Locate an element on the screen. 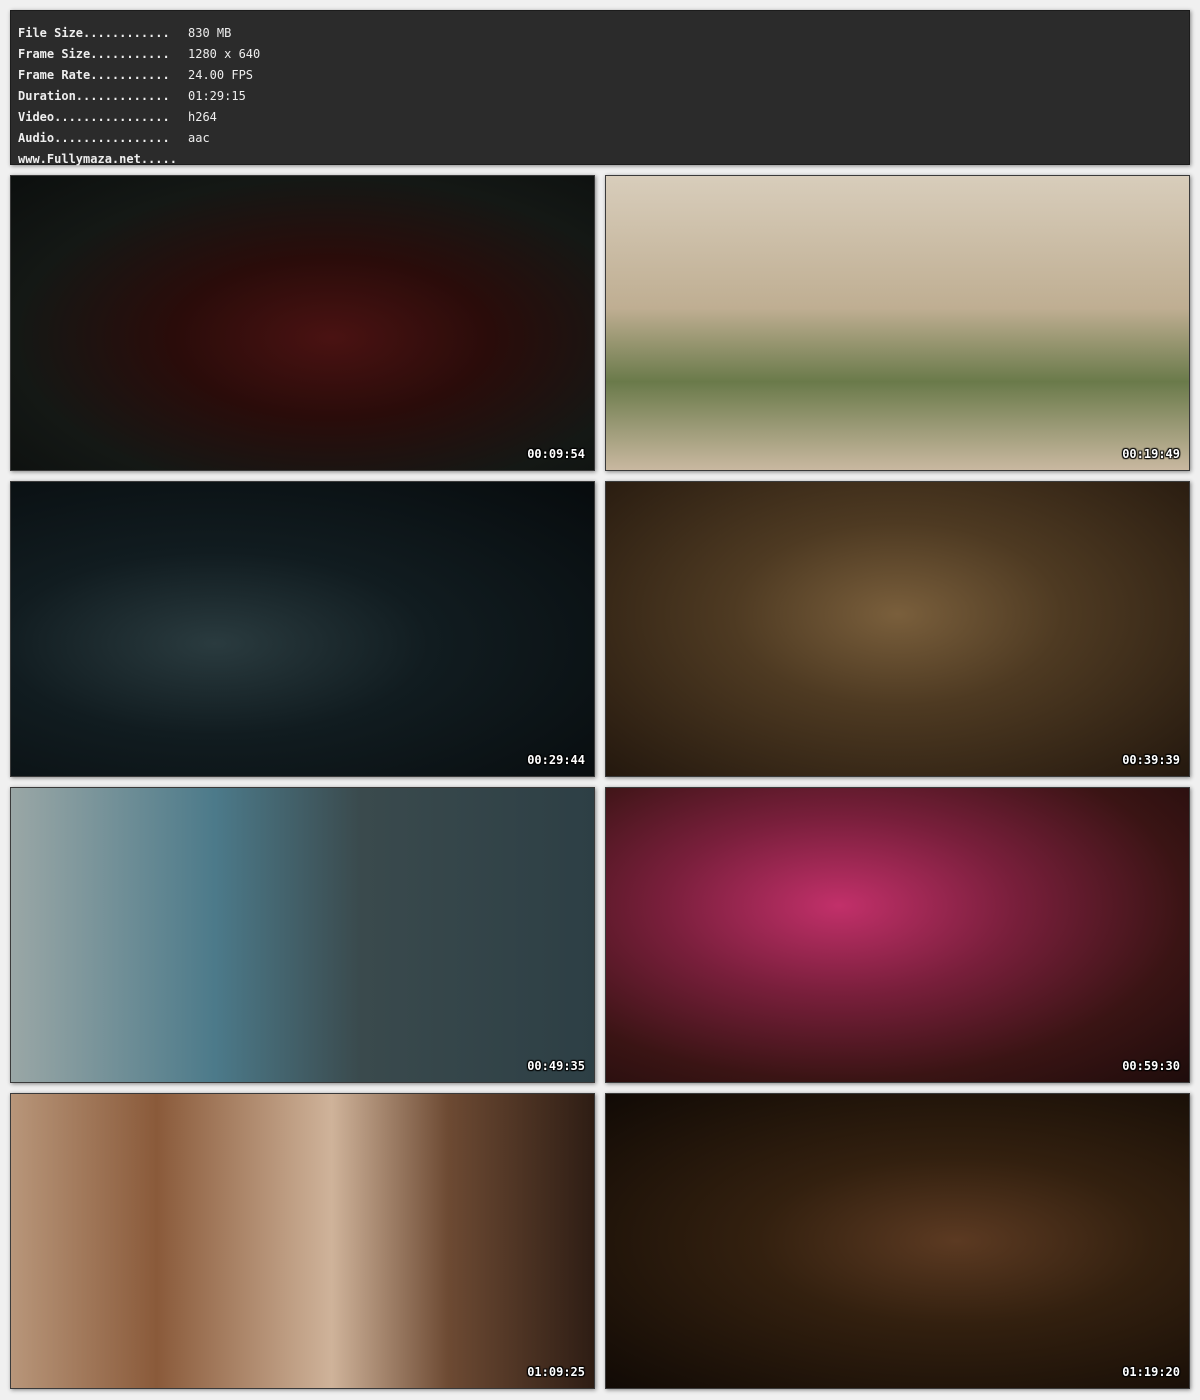 The height and width of the screenshot is (1400, 1200). info-row-file-size: File Size............ 830 MB is located at coordinates (124, 33).